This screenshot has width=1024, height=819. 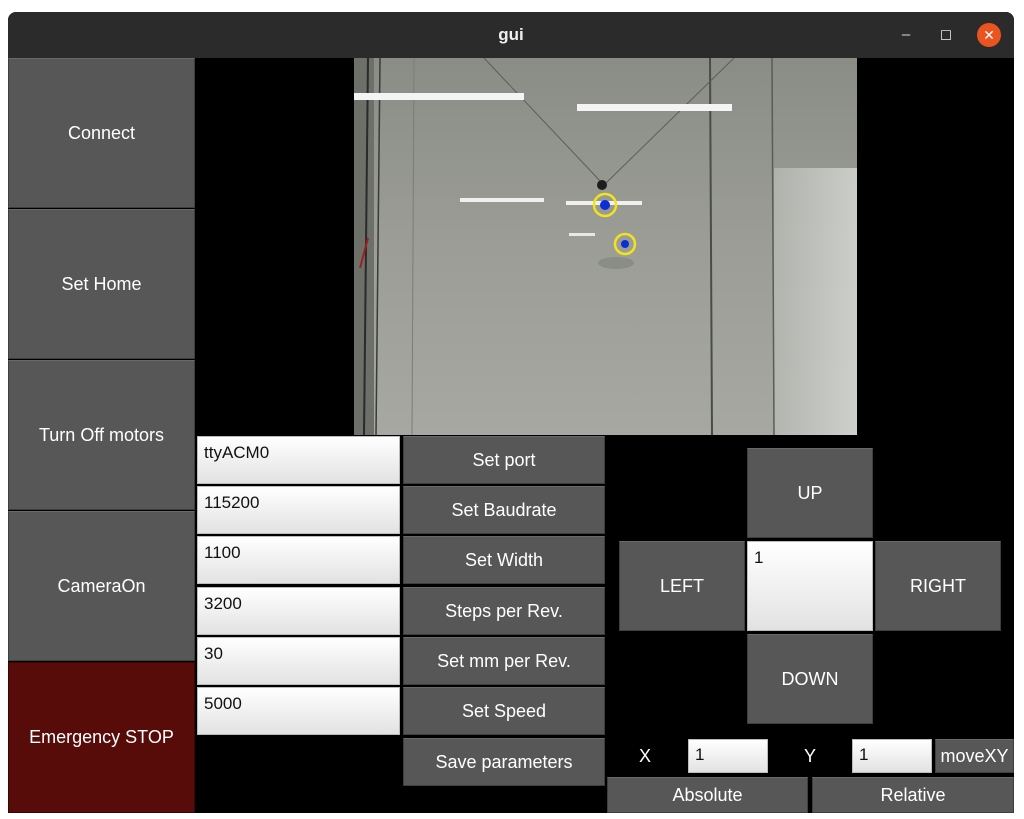 I want to click on speed-input: 5000, so click(x=298, y=711).